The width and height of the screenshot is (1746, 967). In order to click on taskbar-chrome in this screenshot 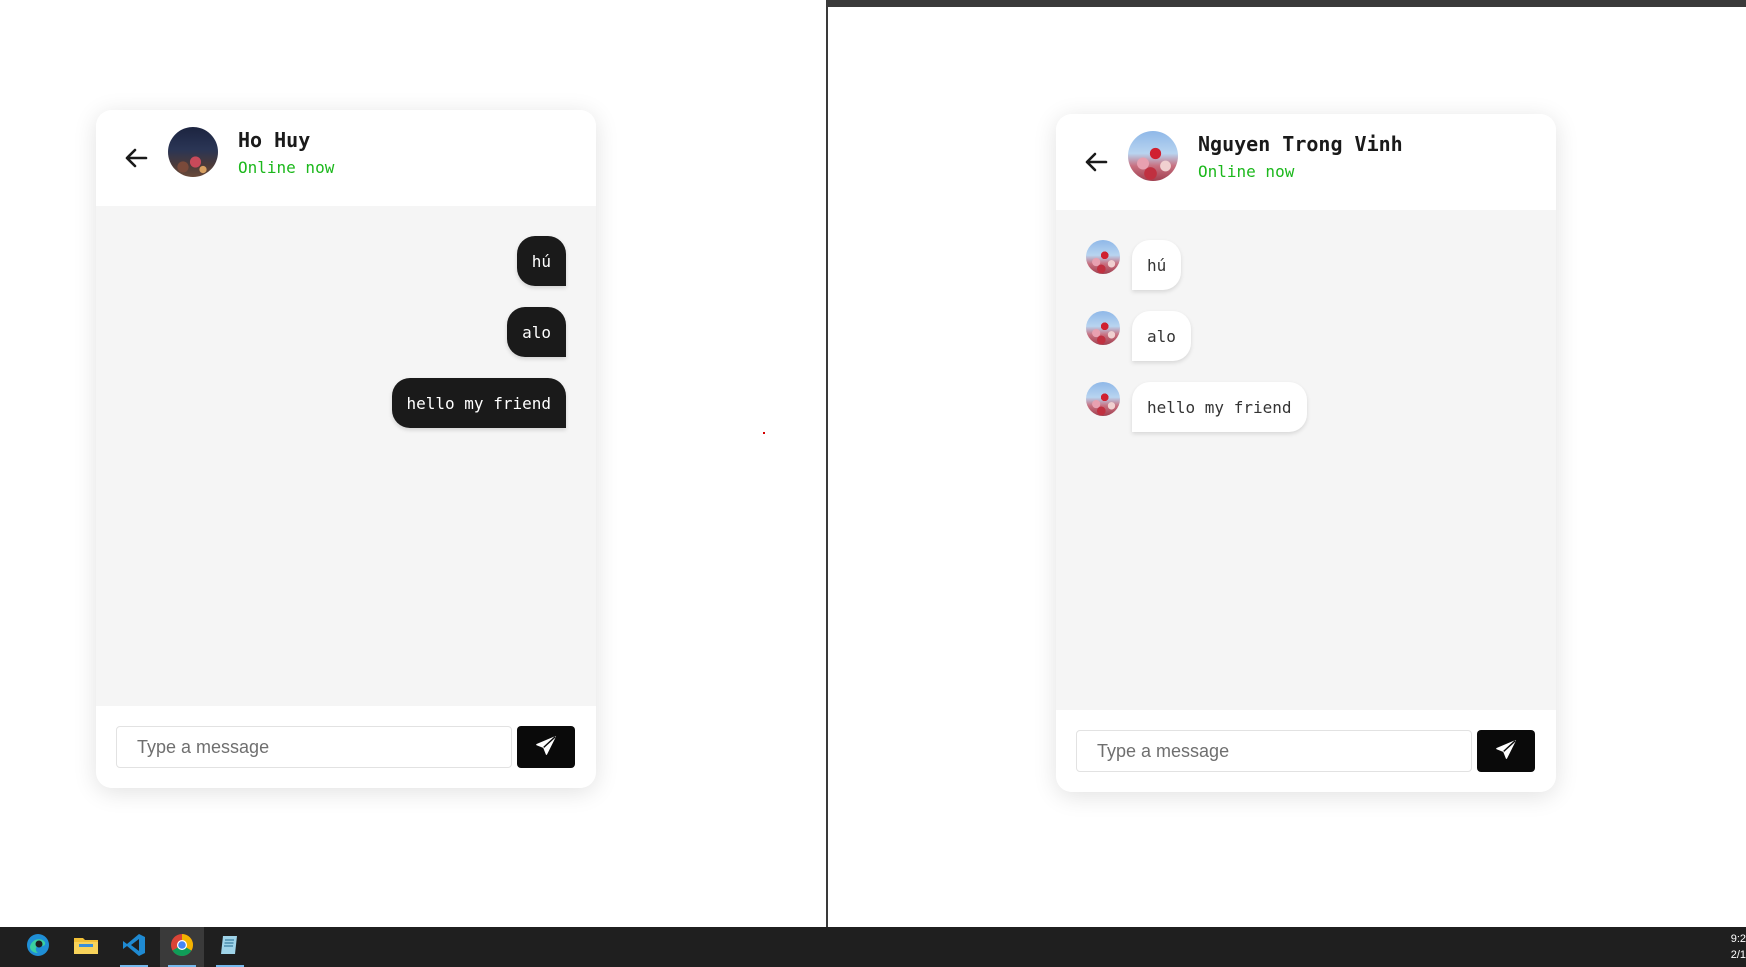, I will do `click(182, 947)`.